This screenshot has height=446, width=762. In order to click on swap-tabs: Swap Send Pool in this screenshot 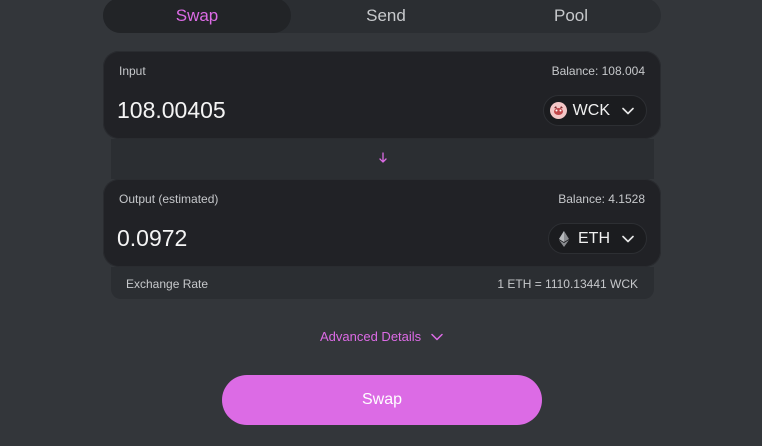, I will do `click(382, 16)`.